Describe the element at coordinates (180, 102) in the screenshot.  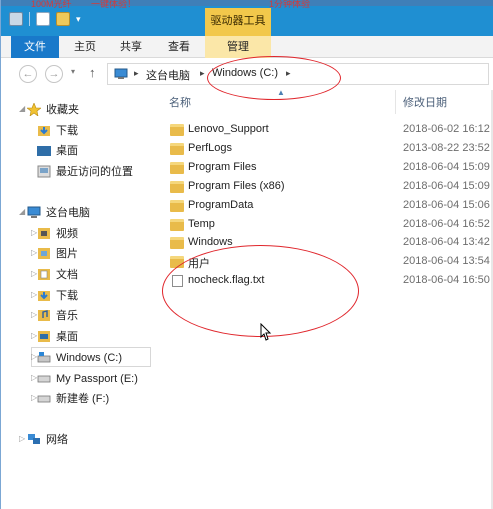
I see `column-header-name: 名称` at that location.